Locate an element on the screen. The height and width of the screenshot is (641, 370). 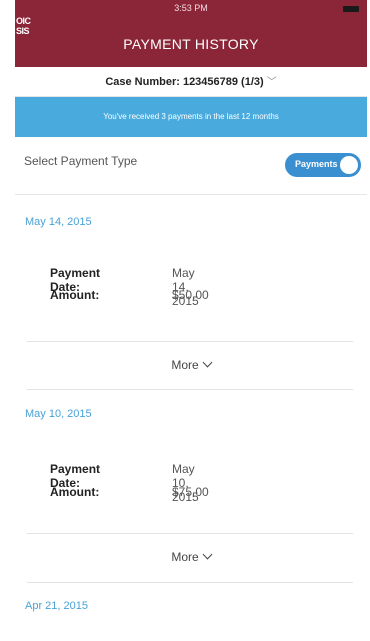
chevron-down-icon: ﹀ is located at coordinates (271, 82).